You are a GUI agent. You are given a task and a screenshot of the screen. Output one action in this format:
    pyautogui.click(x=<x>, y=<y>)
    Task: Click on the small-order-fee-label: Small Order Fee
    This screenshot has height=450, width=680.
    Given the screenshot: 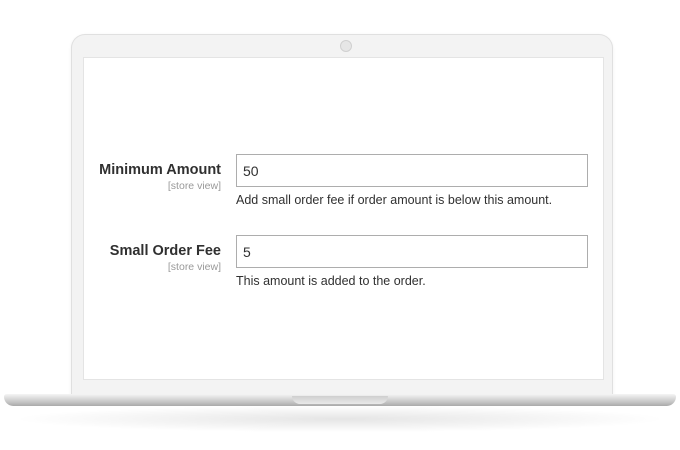 What is the action you would take?
    pyautogui.click(x=165, y=251)
    